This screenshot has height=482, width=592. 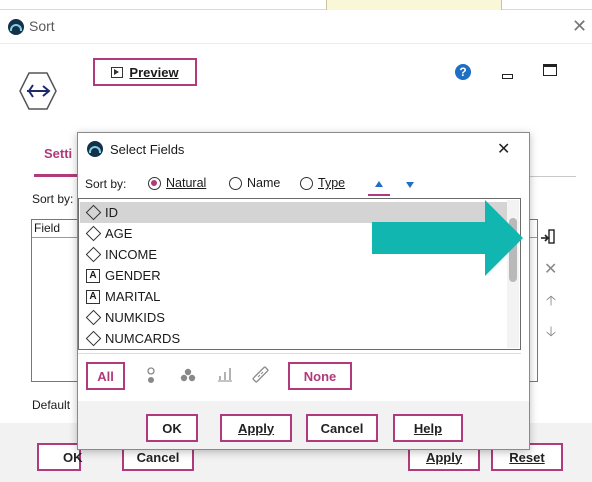 What do you see at coordinates (235, 185) in the screenshot?
I see `radio-name` at bounding box center [235, 185].